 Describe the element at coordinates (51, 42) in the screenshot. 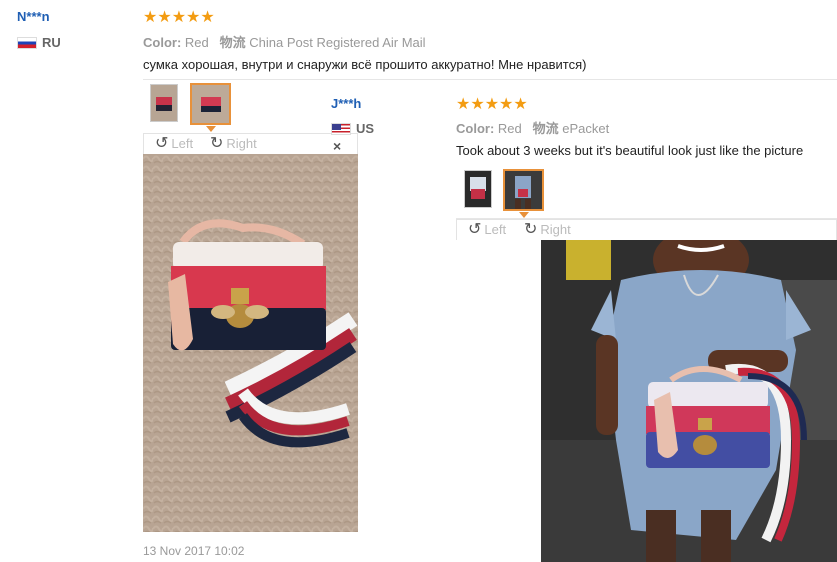

I see `country-code: RU` at that location.